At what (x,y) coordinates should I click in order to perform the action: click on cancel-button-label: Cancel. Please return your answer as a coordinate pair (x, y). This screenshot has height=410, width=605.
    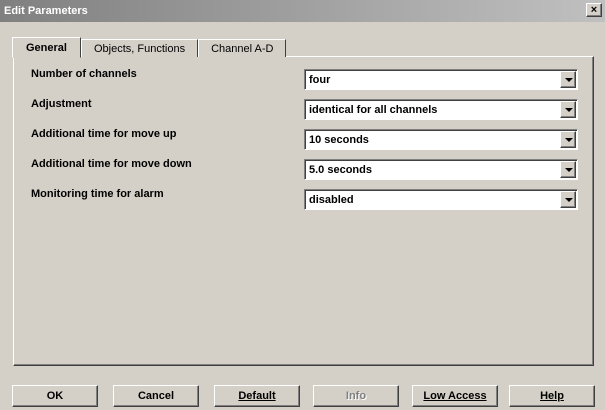
    Looking at the image, I should click on (156, 396).